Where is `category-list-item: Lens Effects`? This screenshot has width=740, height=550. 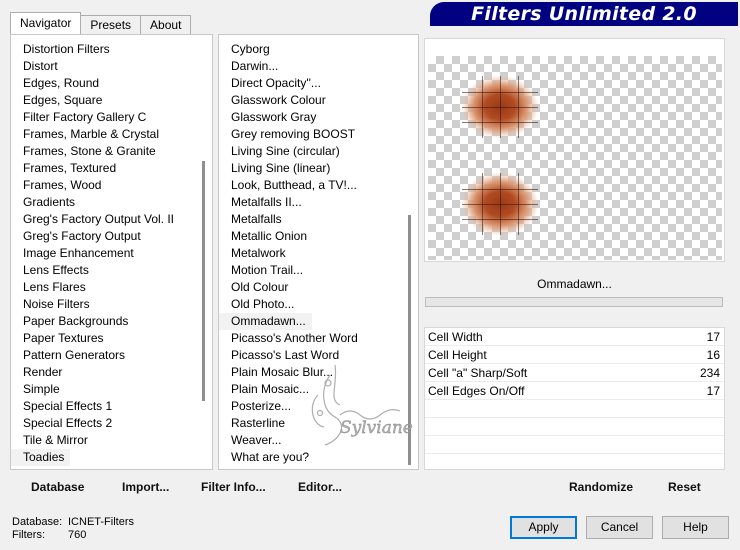
category-list-item: Lens Effects is located at coordinates (104, 270).